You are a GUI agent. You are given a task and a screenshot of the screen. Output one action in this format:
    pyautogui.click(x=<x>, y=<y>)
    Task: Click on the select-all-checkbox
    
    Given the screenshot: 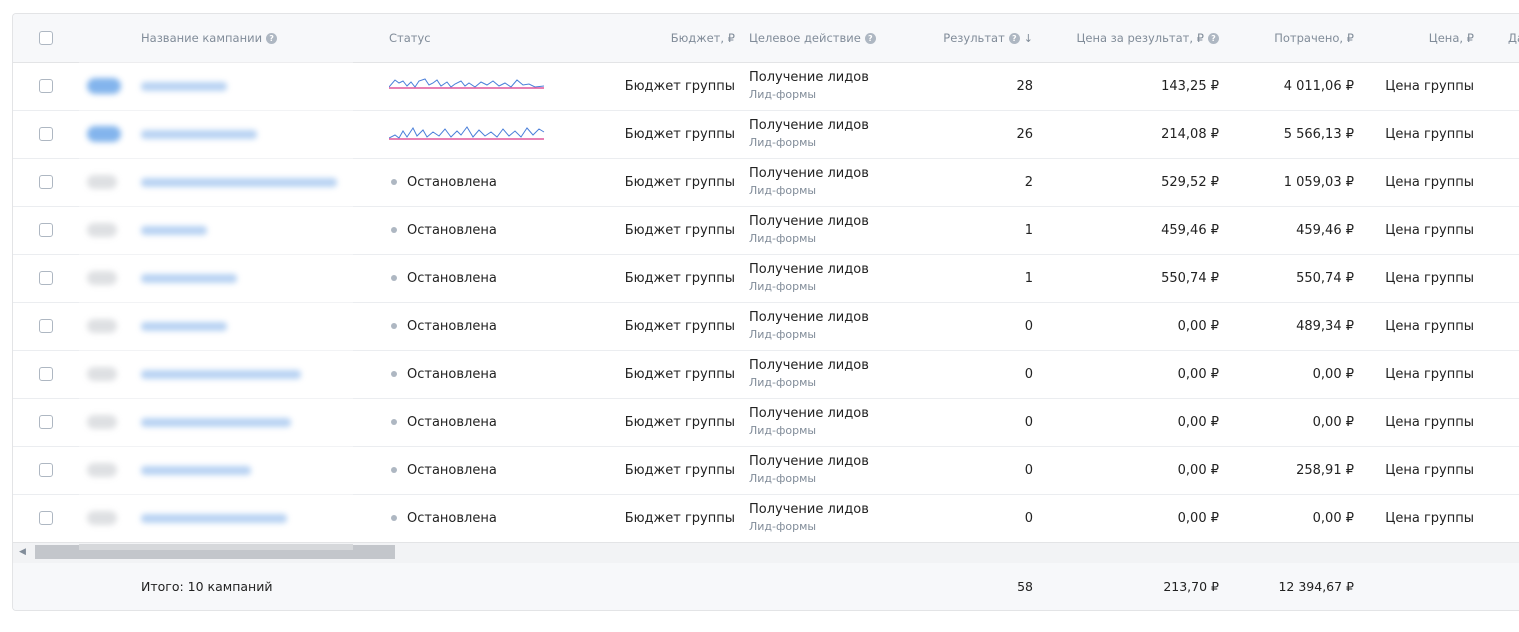 What is the action you would take?
    pyautogui.click(x=46, y=38)
    